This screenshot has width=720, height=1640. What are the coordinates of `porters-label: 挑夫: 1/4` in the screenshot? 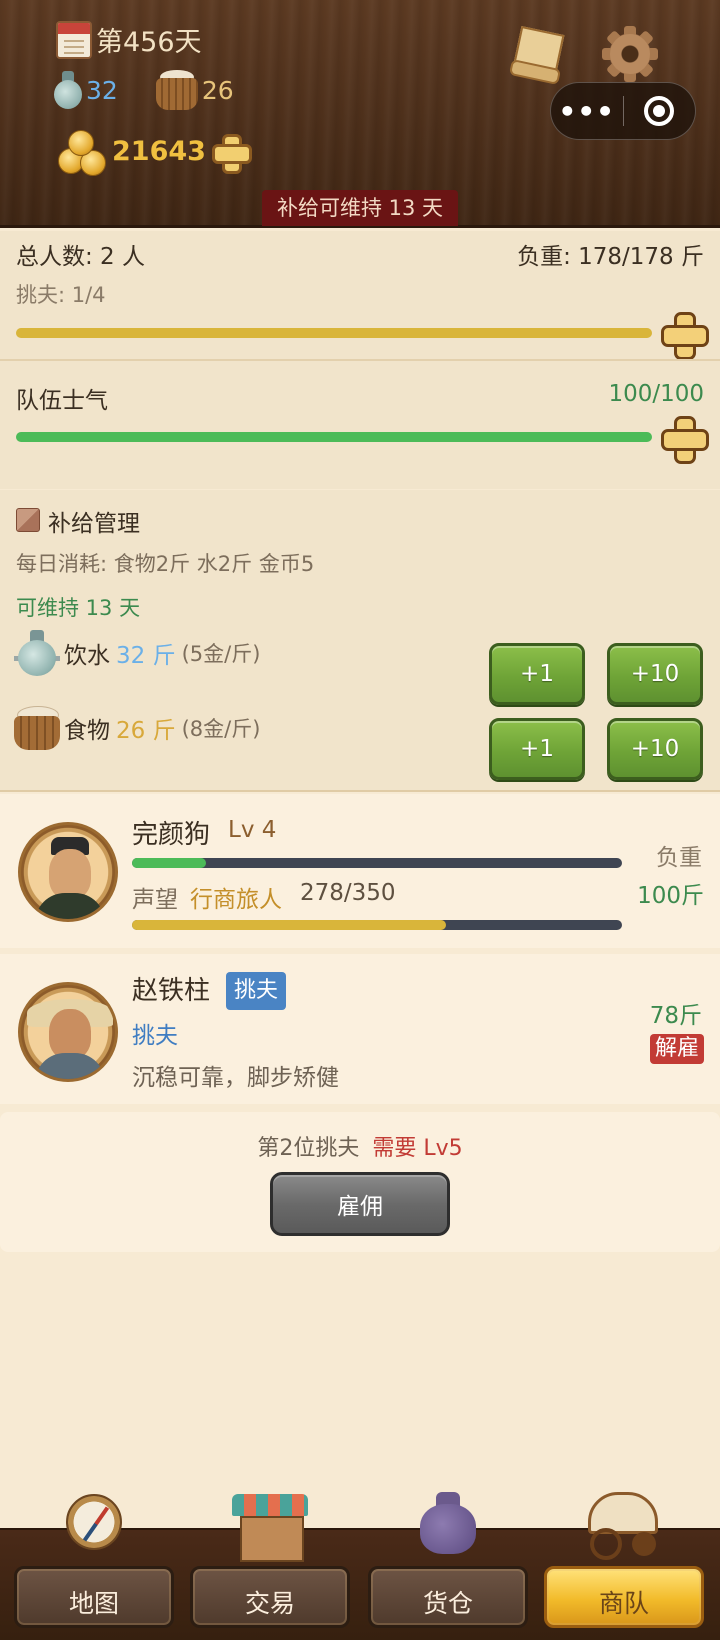 It's located at (61, 295).